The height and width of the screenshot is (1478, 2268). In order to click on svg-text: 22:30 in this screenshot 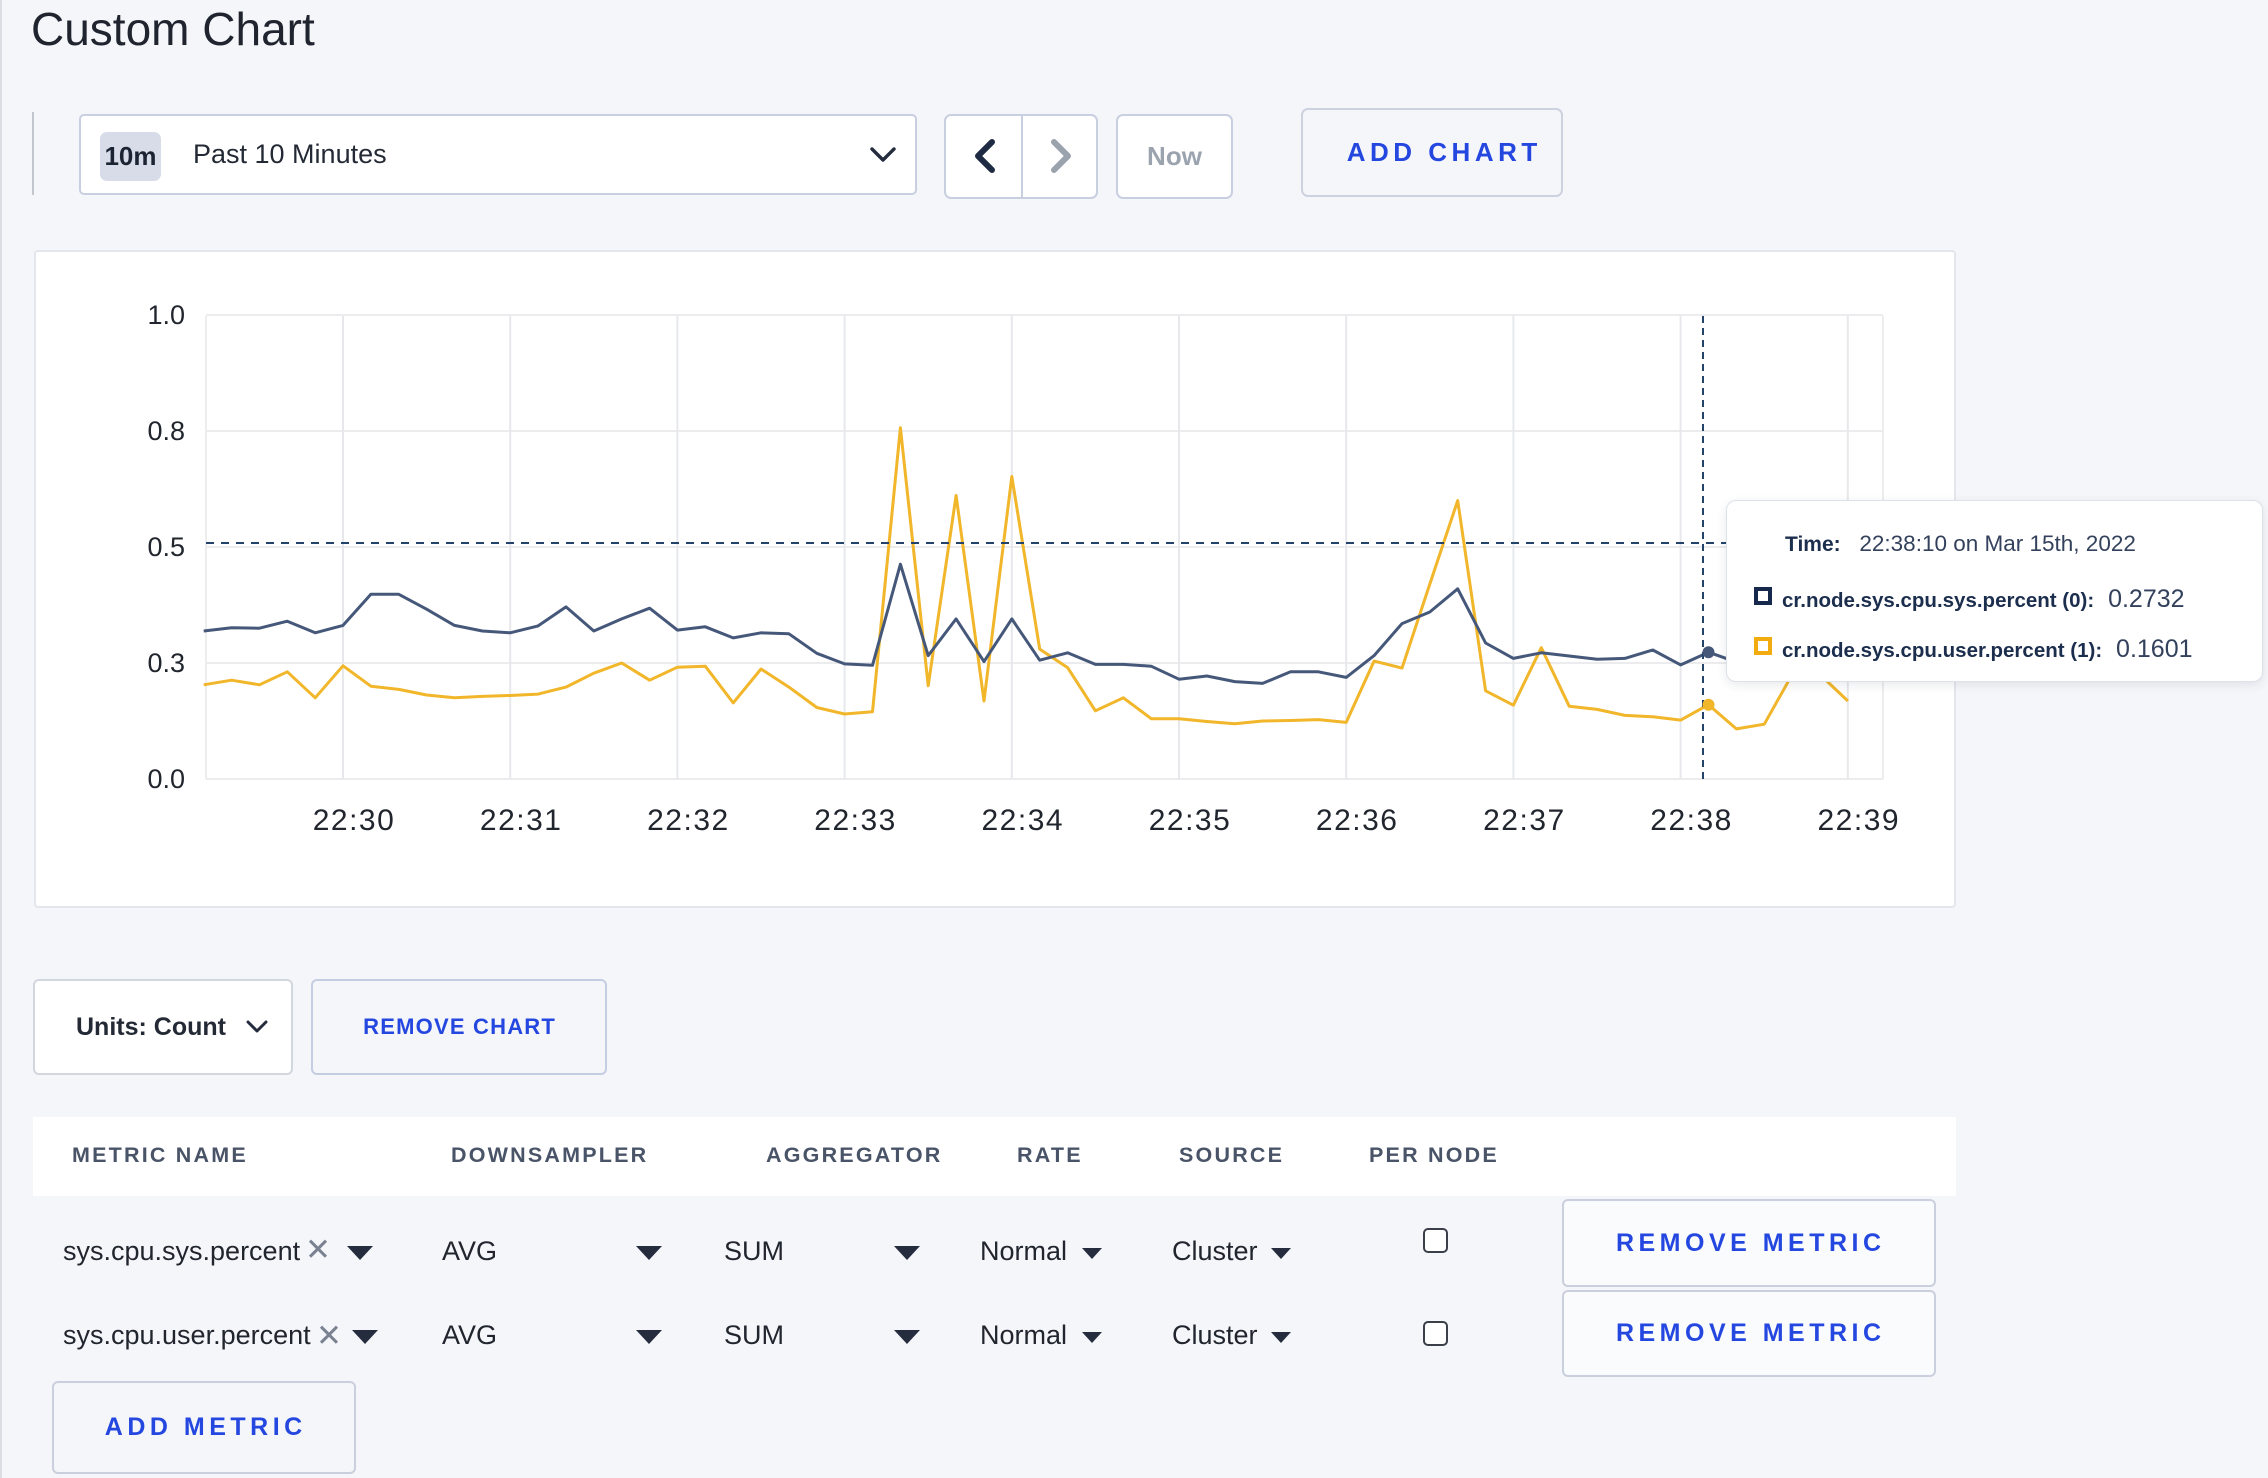, I will do `click(354, 820)`.